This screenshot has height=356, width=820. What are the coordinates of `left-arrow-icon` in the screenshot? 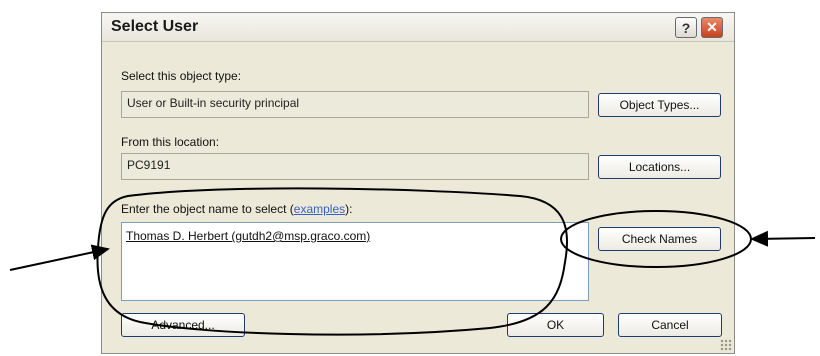 It's located at (59, 257).